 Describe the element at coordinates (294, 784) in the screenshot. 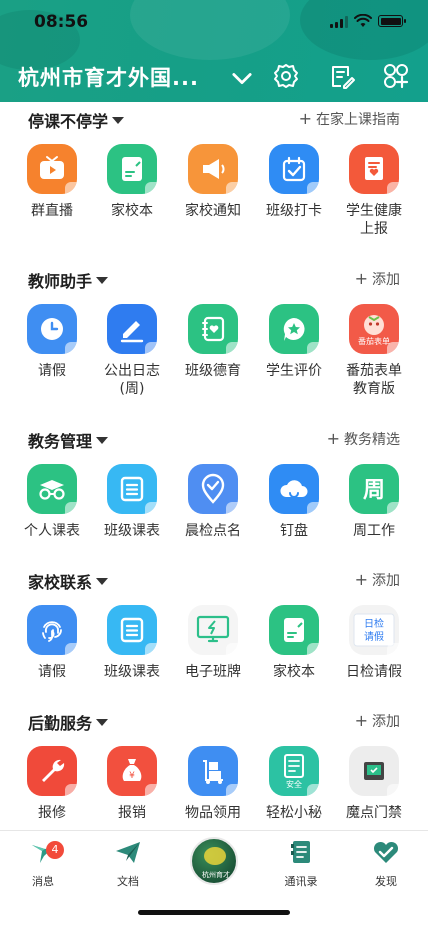

I see `app-item: 安全 轻松小秘` at that location.